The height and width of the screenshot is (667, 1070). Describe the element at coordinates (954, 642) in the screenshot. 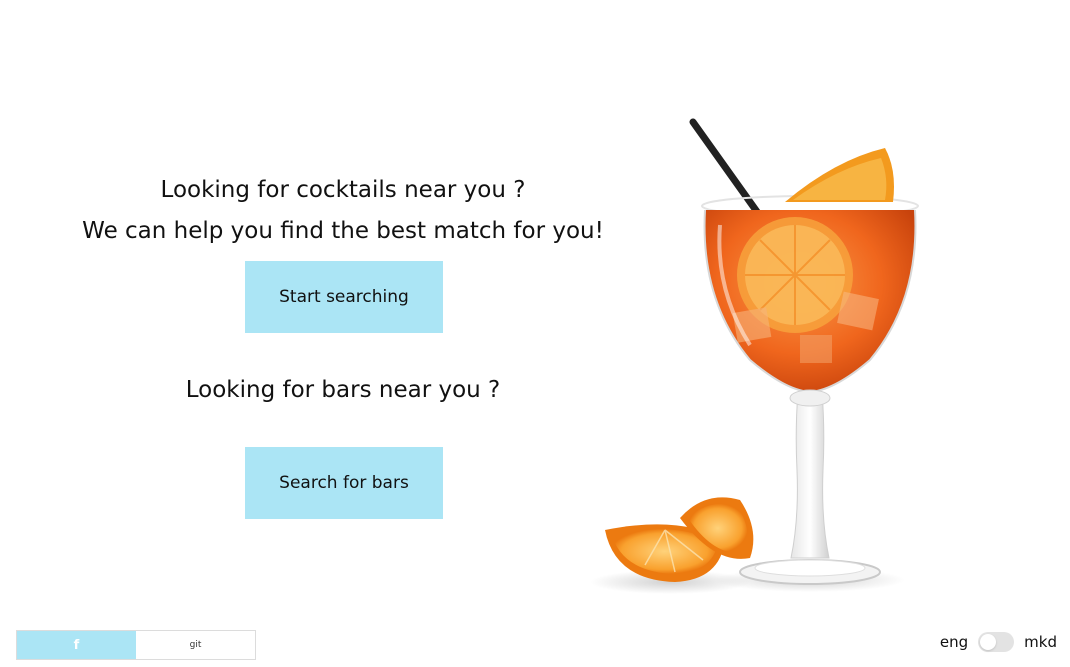

I see `language-eng-label: eng` at that location.